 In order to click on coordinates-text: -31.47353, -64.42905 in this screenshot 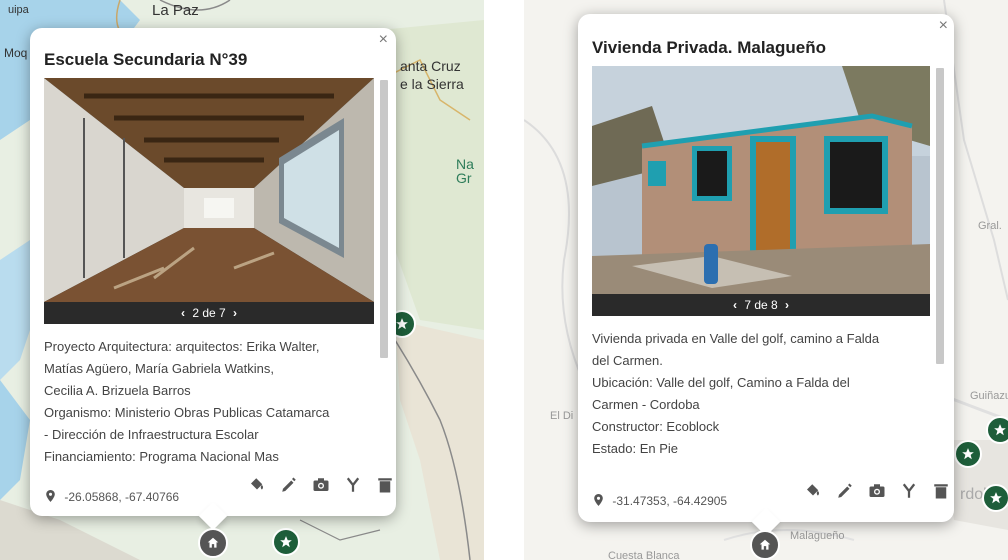, I will do `click(670, 501)`.